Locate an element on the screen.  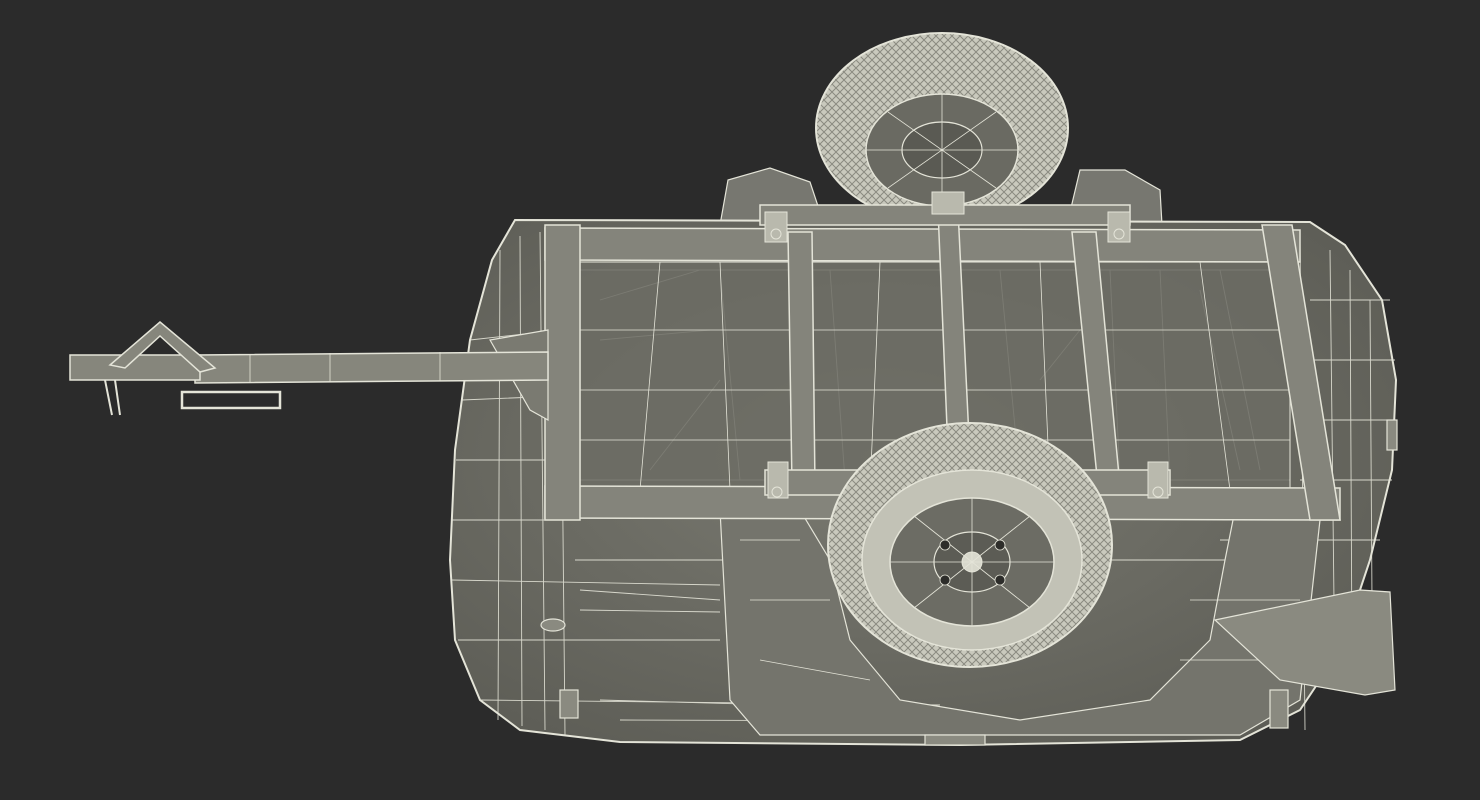
front-wheel is located at coordinates (970, 545).